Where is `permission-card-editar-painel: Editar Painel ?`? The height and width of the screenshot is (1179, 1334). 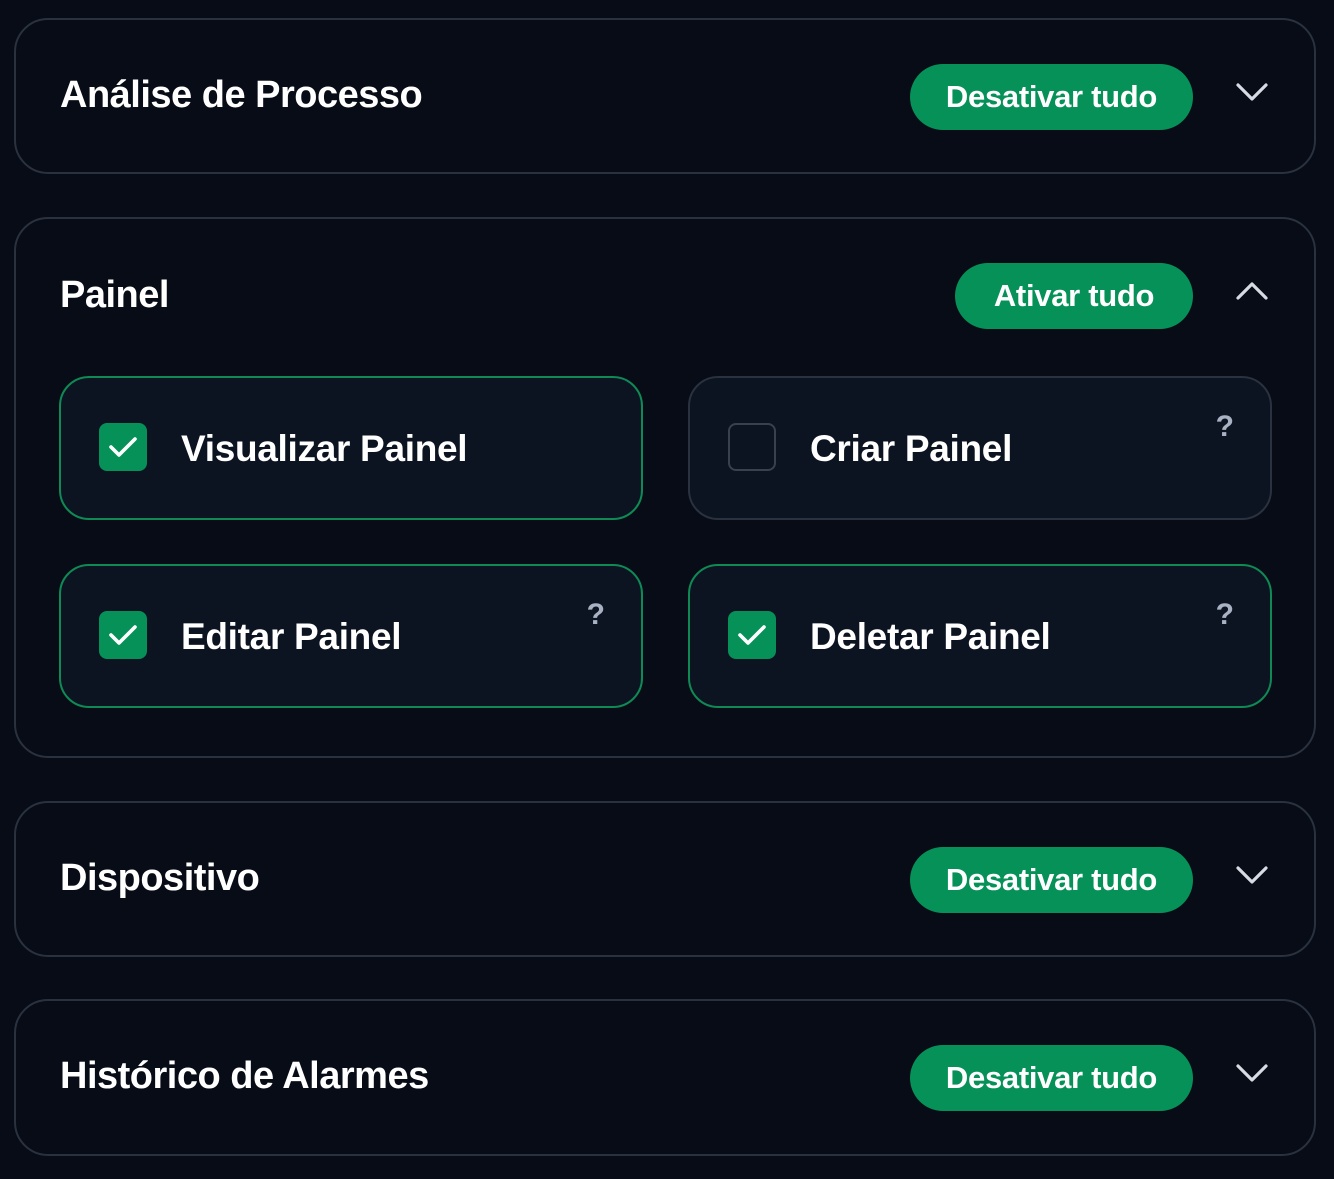 permission-card-editar-painel: Editar Painel ? is located at coordinates (351, 636).